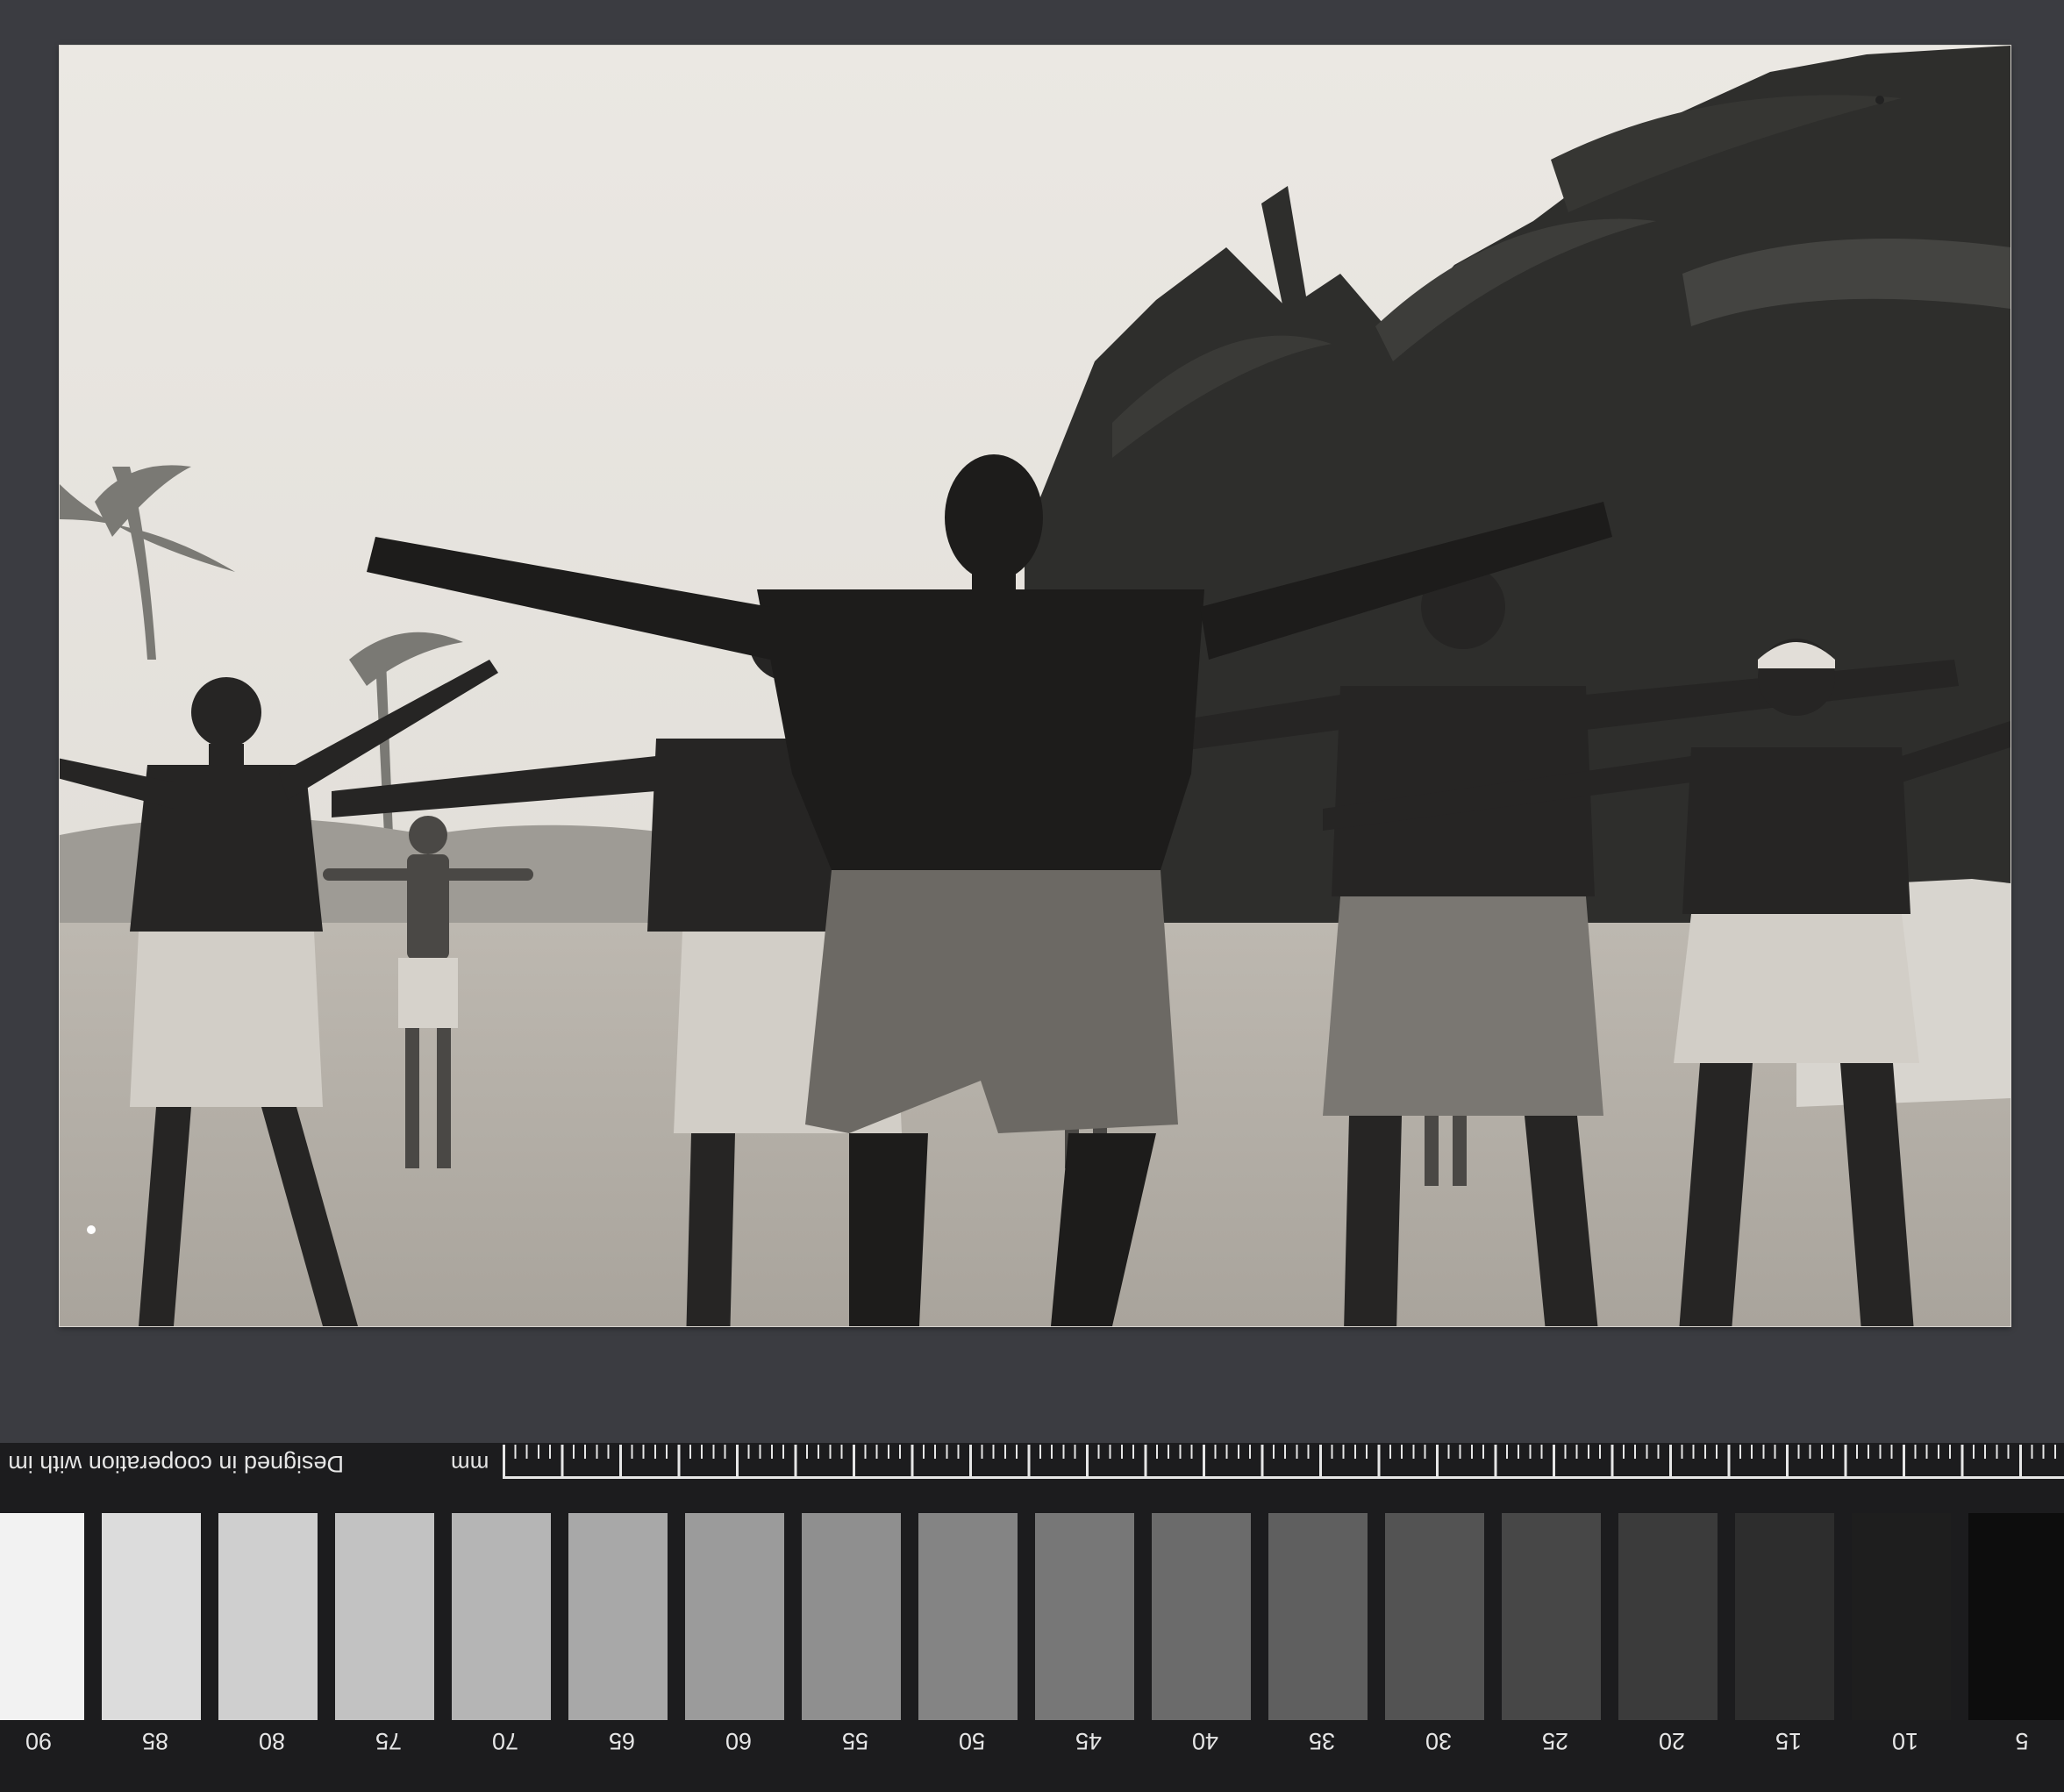  Describe the element at coordinates (1439, 1741) in the screenshot. I see `patch-number: 30` at that location.